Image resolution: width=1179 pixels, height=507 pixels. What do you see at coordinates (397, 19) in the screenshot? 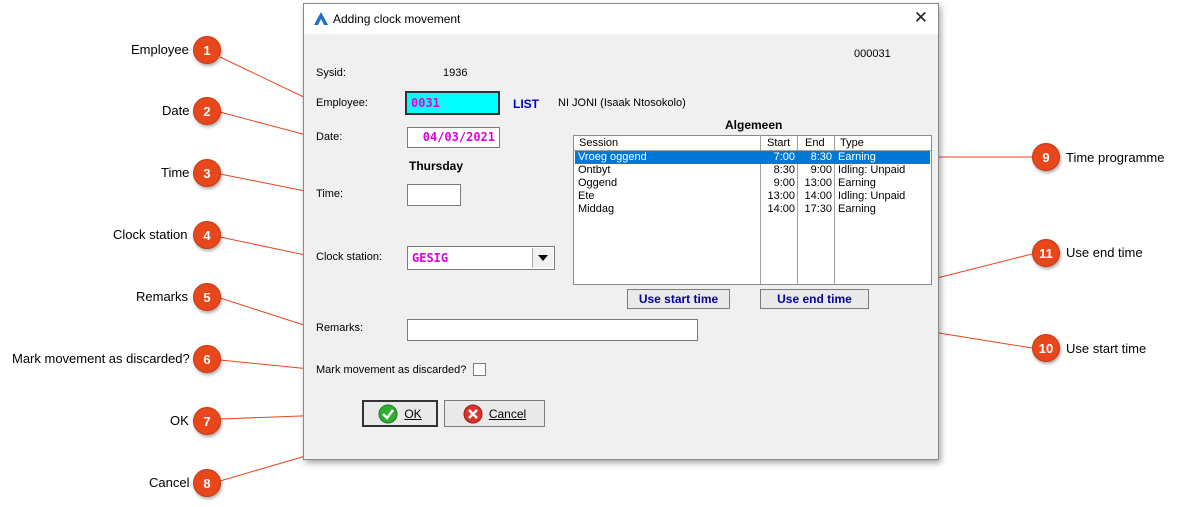
I see `dialog-title: Adding clock movement` at bounding box center [397, 19].